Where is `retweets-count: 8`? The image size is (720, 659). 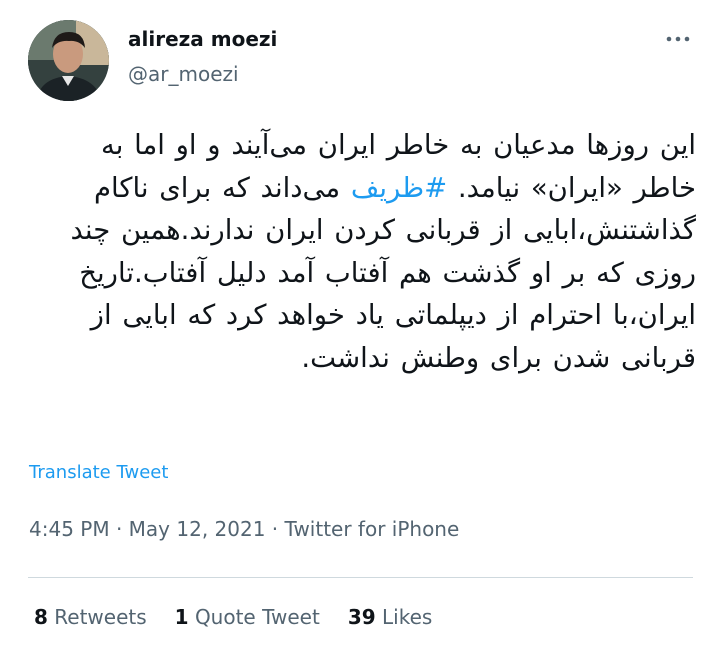
retweets-count: 8 is located at coordinates (41, 617).